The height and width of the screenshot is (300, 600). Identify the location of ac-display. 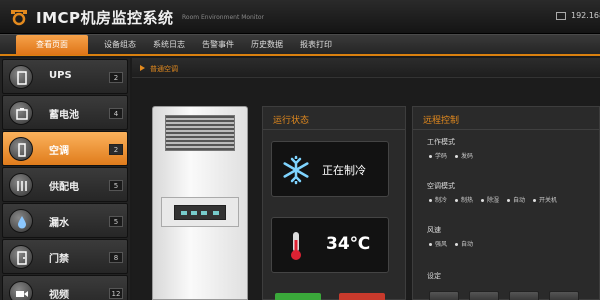
(200, 212).